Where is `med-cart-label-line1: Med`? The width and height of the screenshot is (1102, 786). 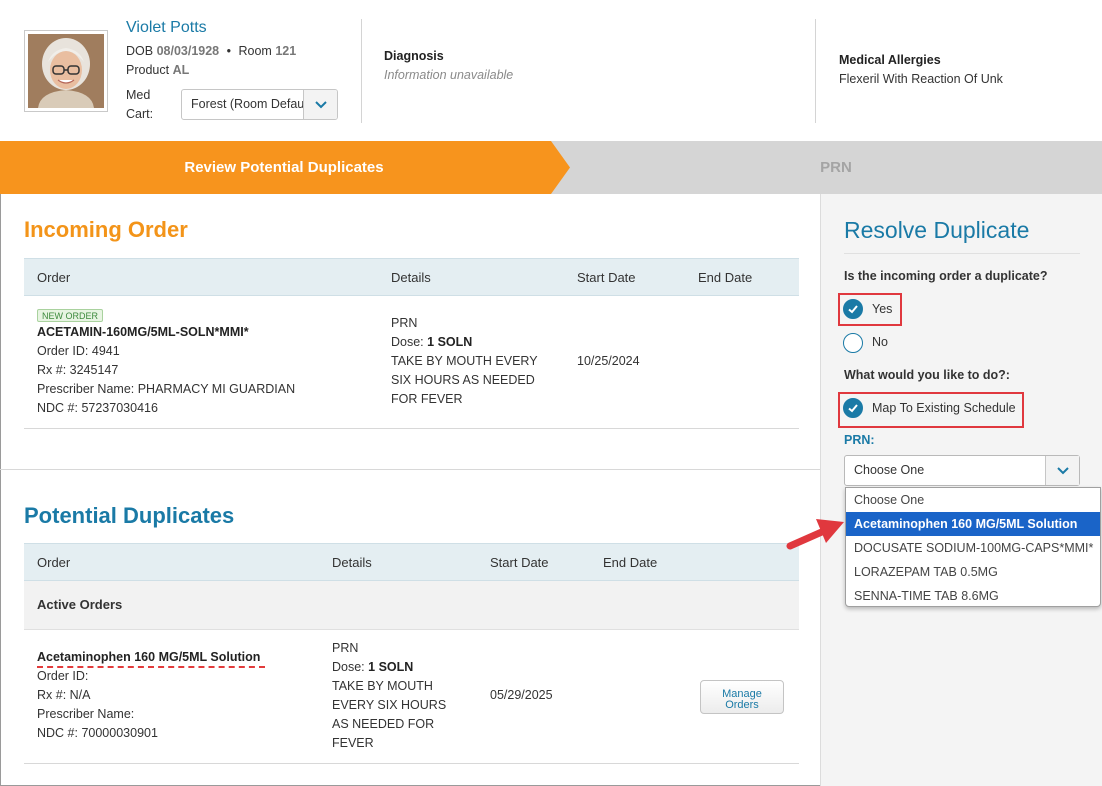 med-cart-label-line1: Med is located at coordinates (138, 95).